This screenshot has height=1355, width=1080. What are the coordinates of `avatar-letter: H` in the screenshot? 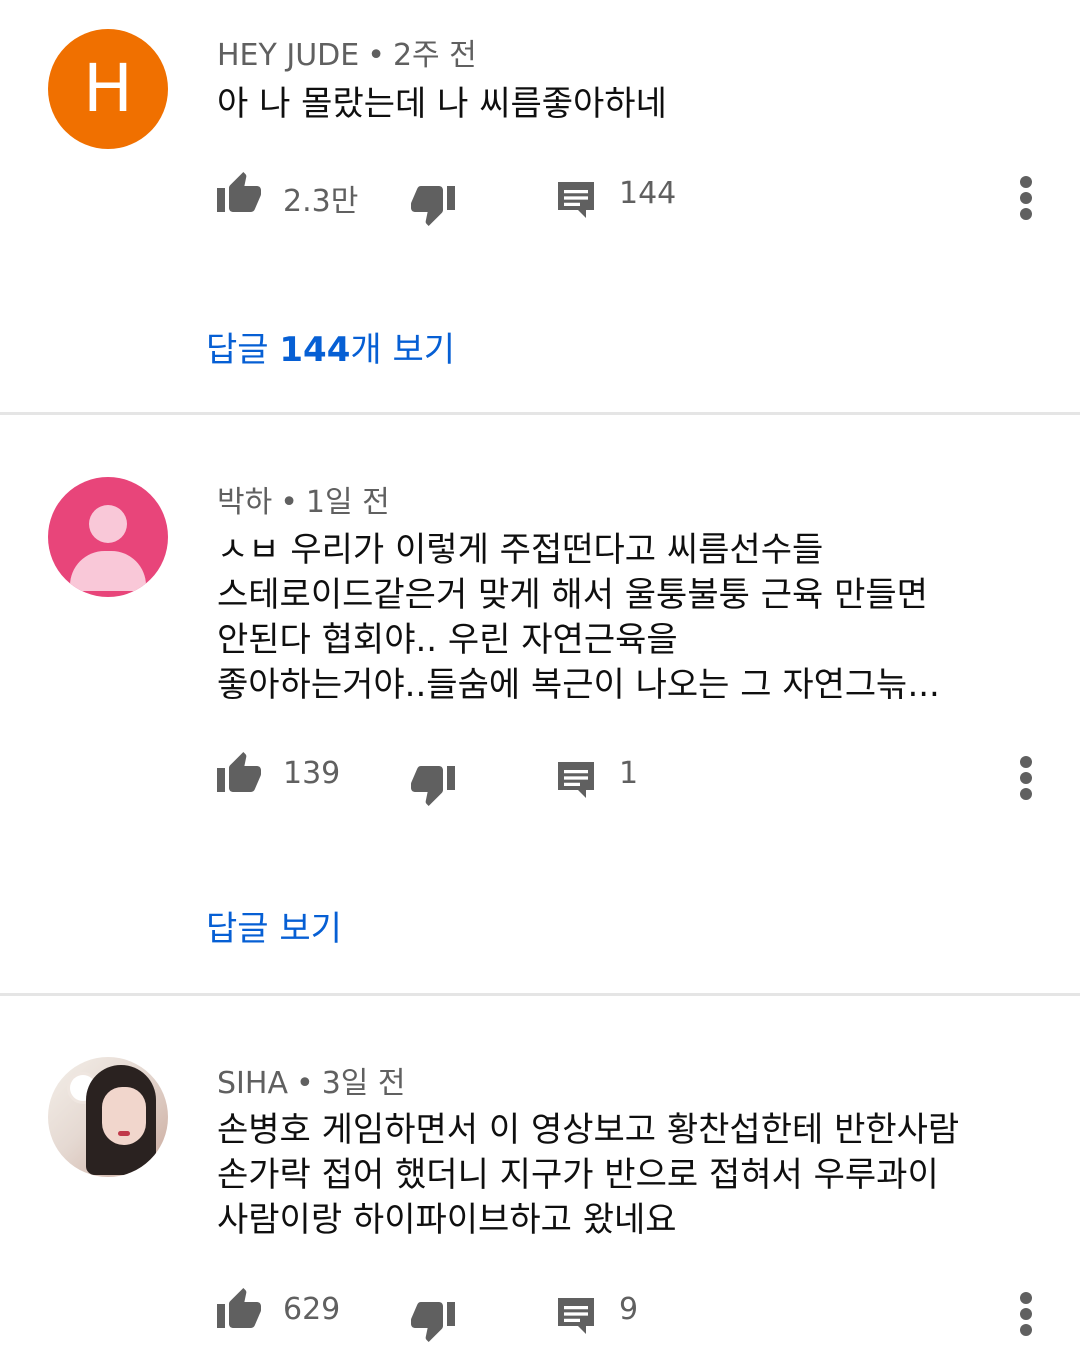 It's located at (108, 88).